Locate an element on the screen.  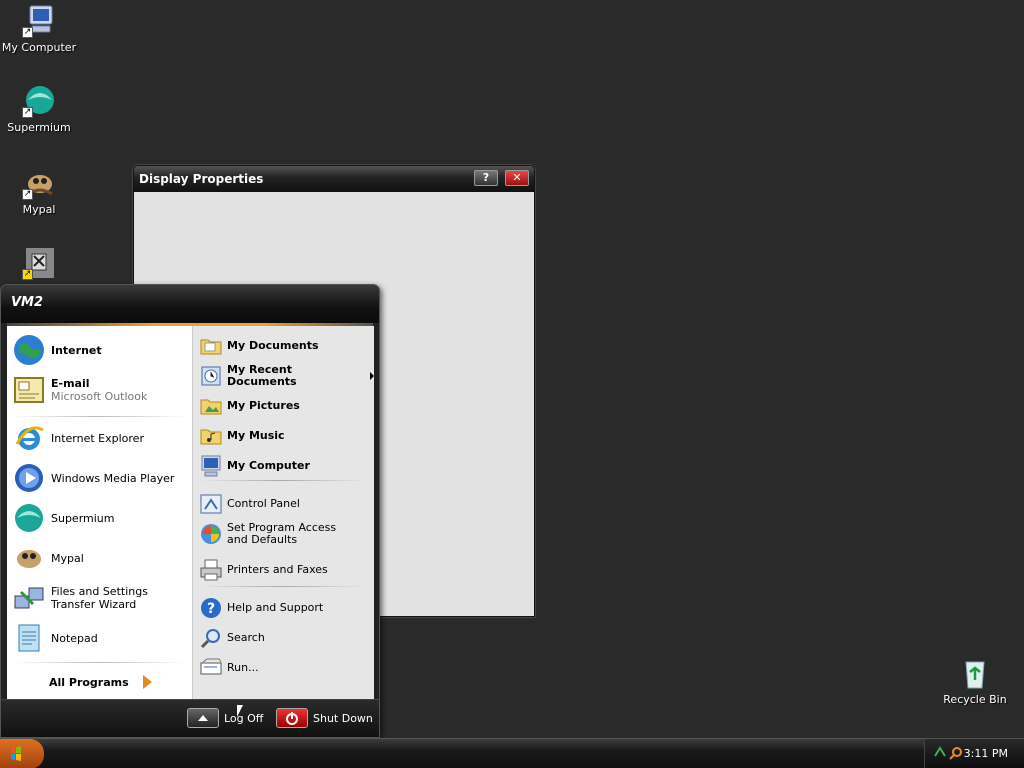
pinned-item-internet: Internet is located at coordinates (57, 350).